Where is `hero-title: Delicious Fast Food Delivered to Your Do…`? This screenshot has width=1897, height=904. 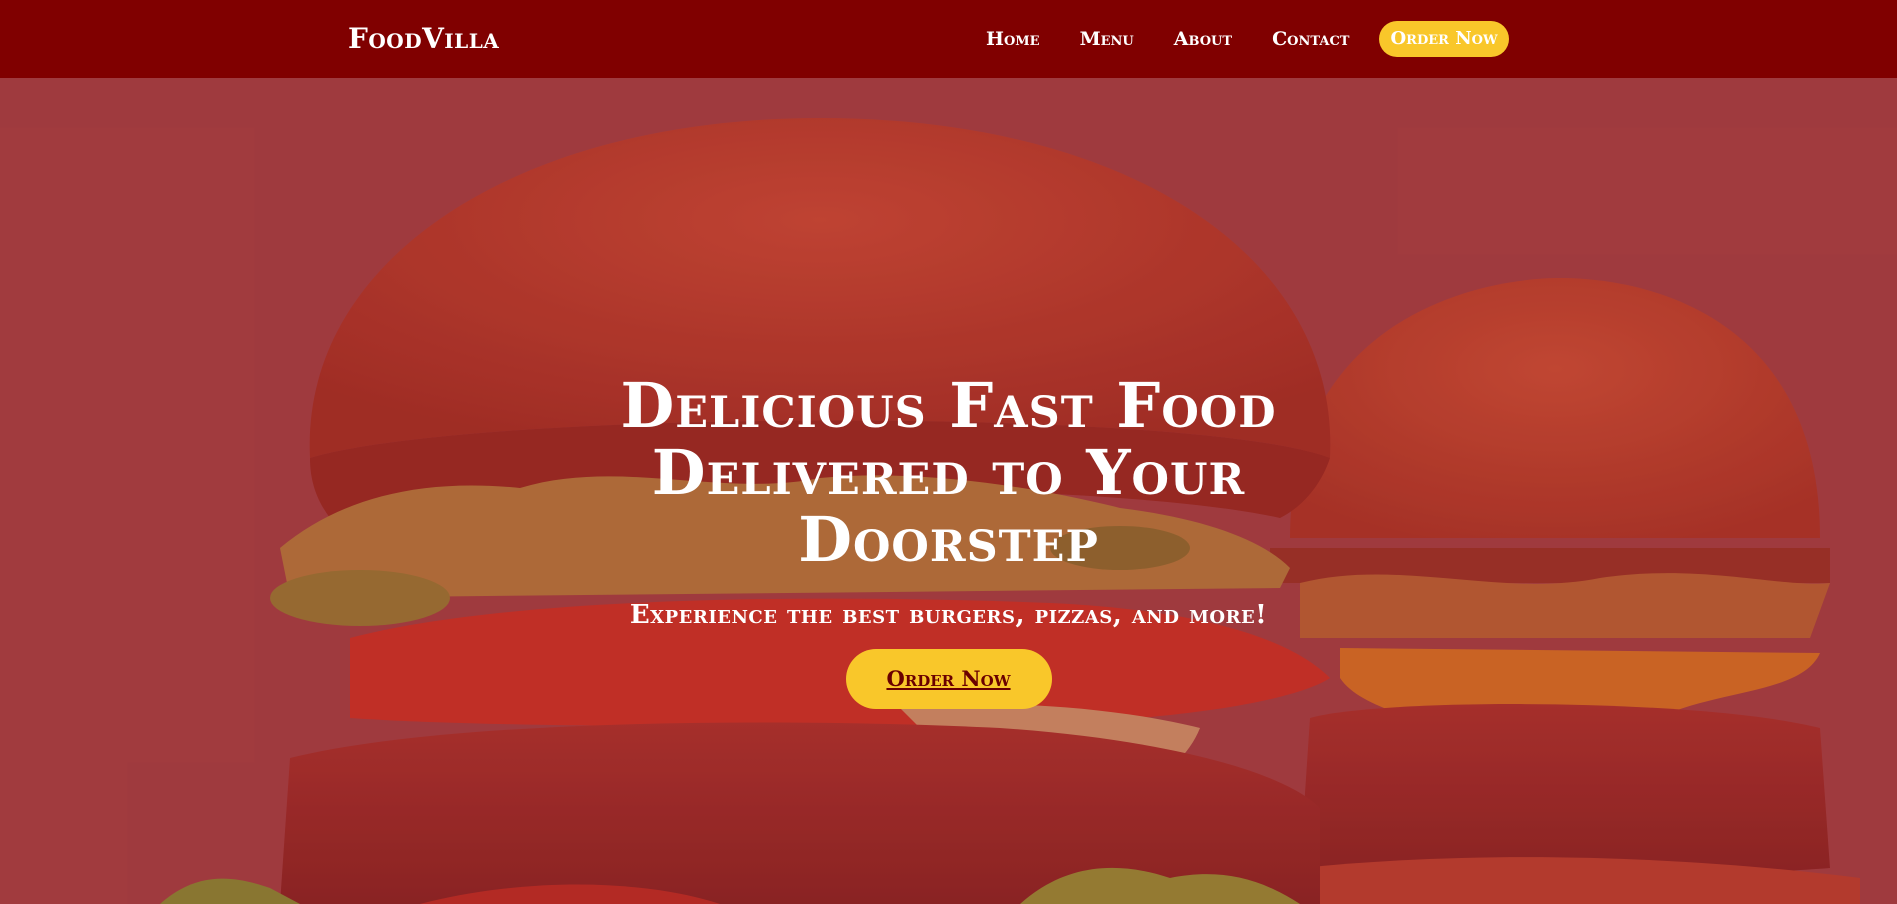
hero-title: Delicious Fast Food Delivered to Your Do… is located at coordinates (948, 472).